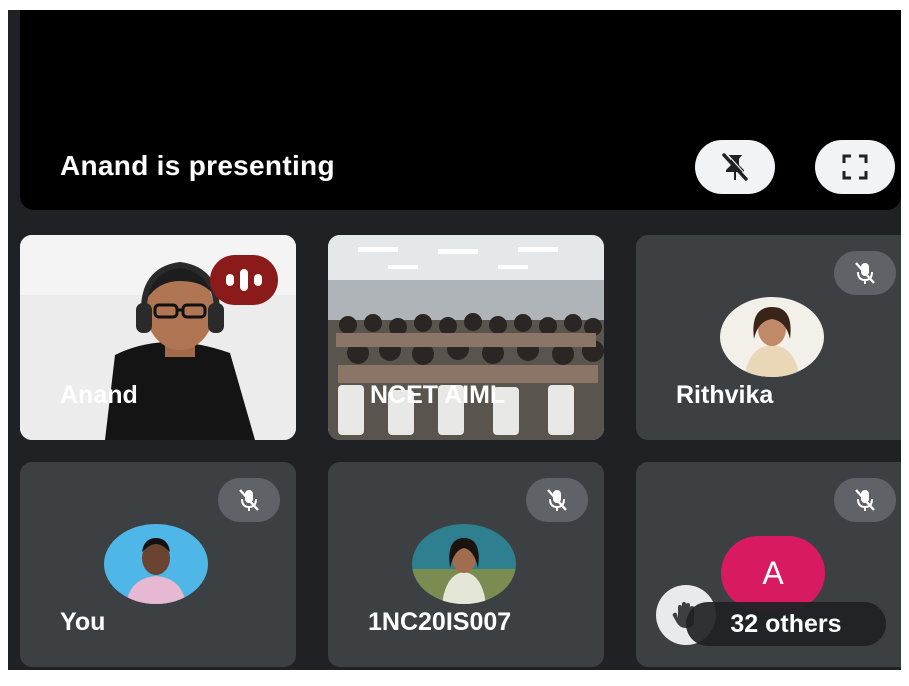 Image resolution: width=909 pixels, height=686 pixels. Describe the element at coordinates (244, 280) in the screenshot. I see `audio-level-icon` at that location.